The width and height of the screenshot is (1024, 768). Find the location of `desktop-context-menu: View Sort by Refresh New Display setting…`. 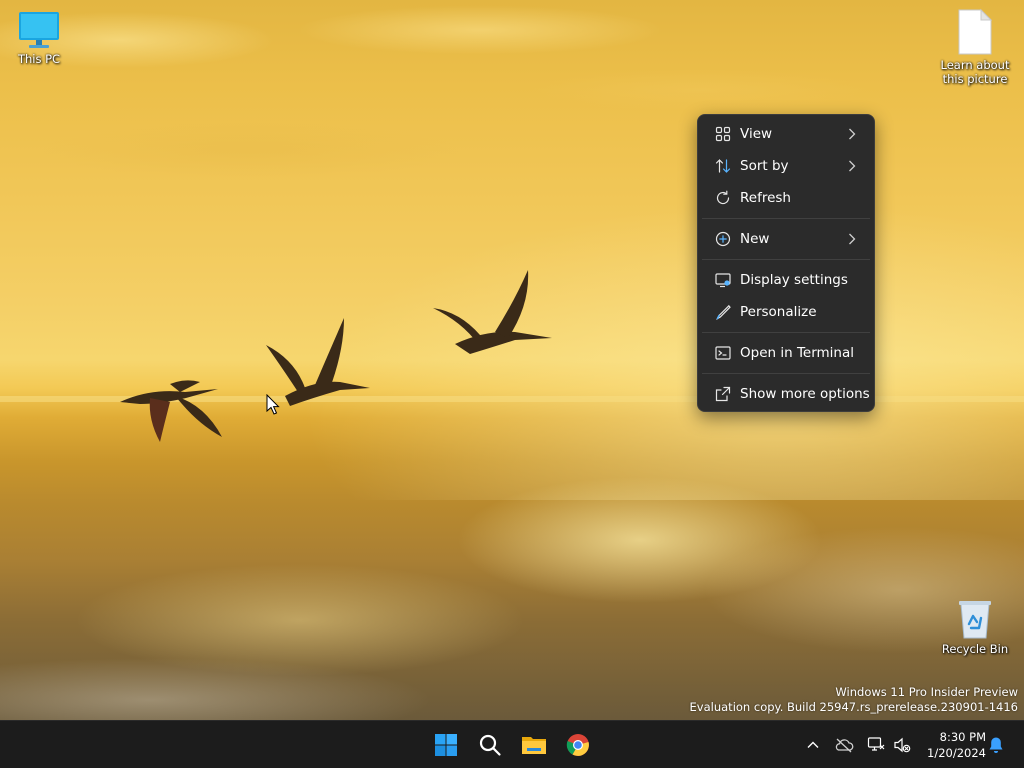

desktop-context-menu: View Sort by Refresh New Display setting… is located at coordinates (786, 263).